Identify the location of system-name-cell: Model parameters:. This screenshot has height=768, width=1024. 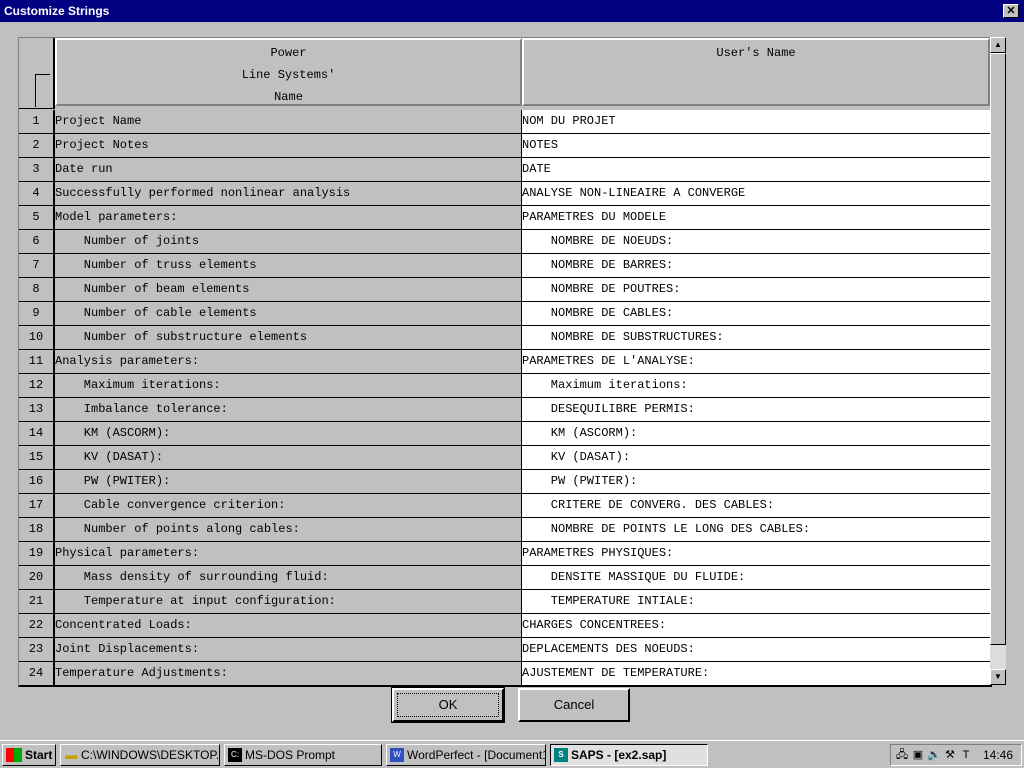
(288, 217).